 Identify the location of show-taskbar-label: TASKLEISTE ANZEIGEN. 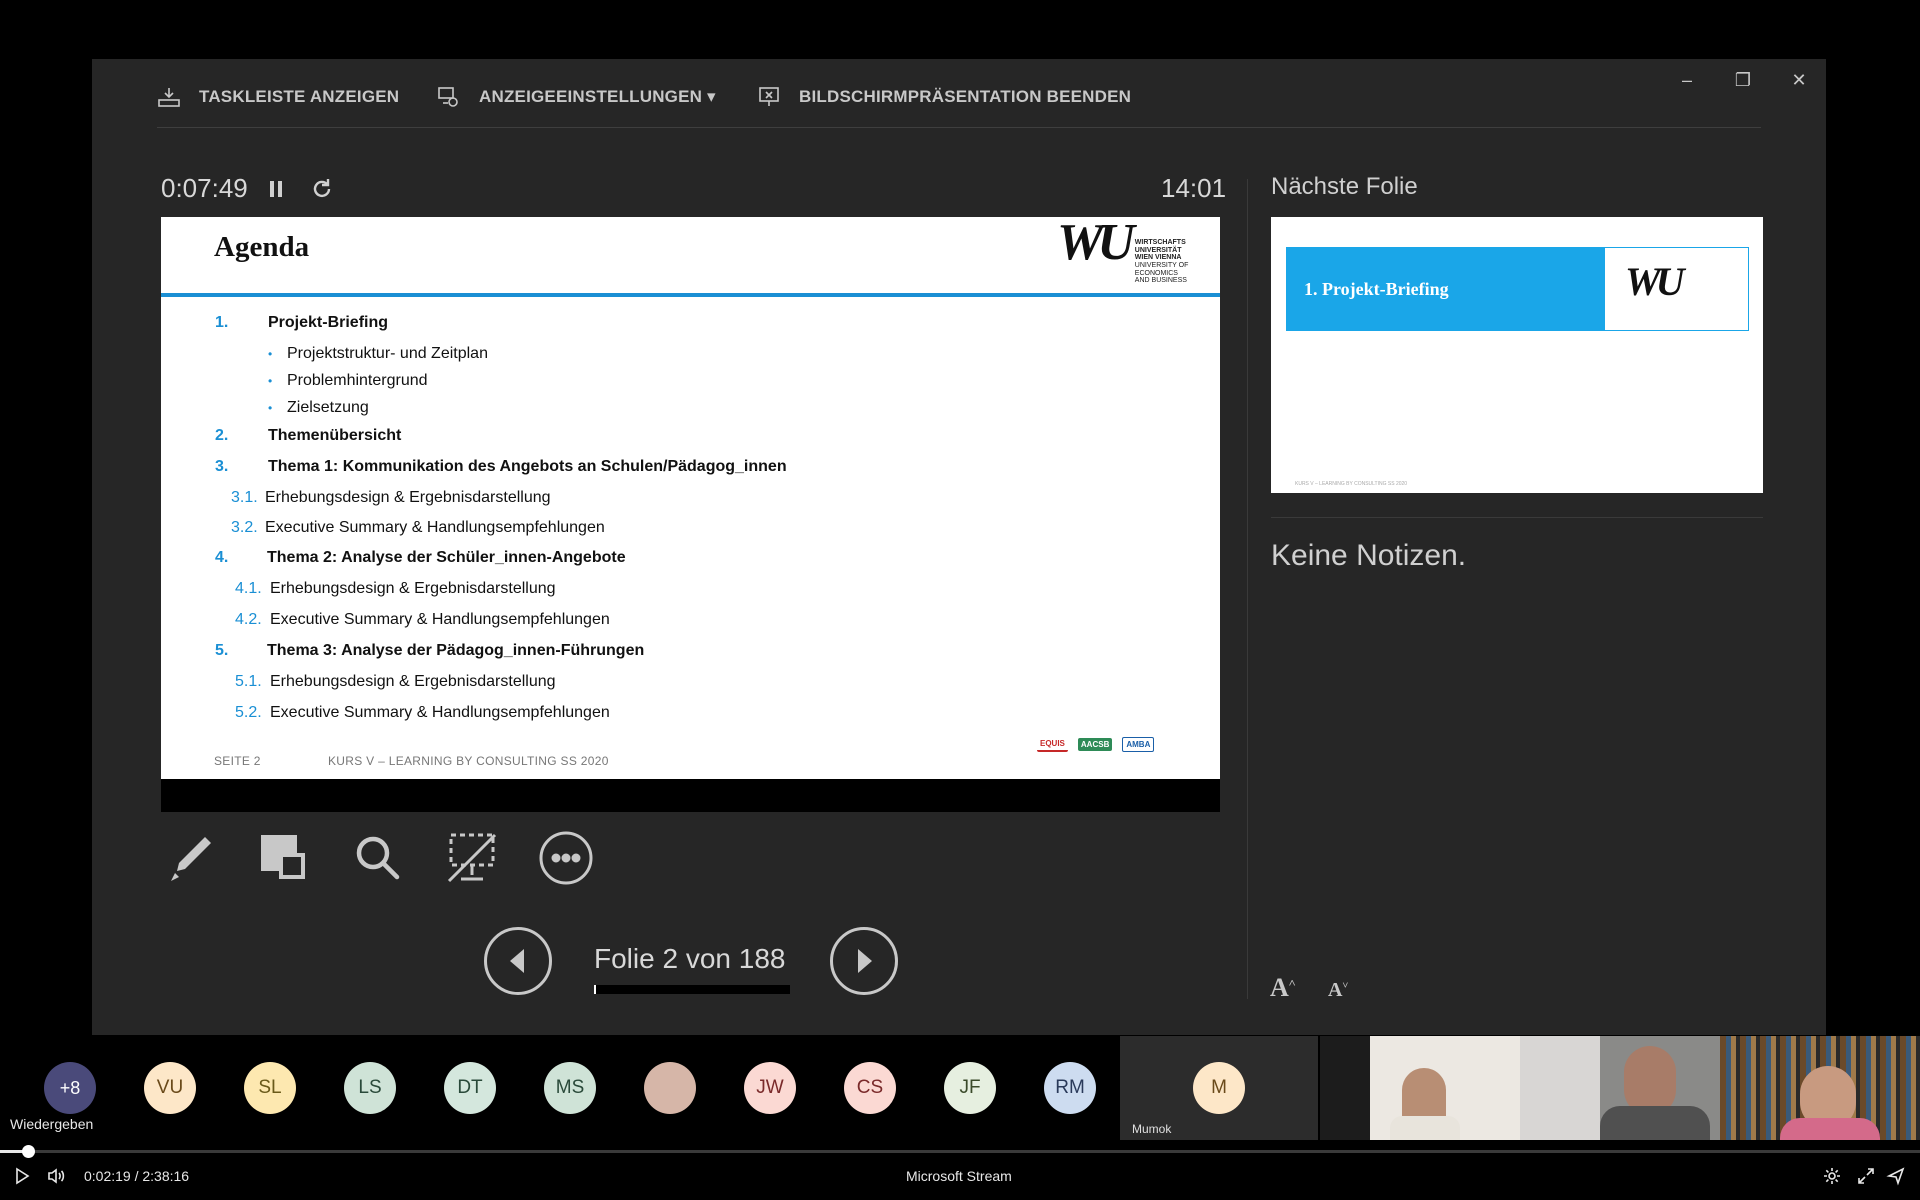
(299, 96).